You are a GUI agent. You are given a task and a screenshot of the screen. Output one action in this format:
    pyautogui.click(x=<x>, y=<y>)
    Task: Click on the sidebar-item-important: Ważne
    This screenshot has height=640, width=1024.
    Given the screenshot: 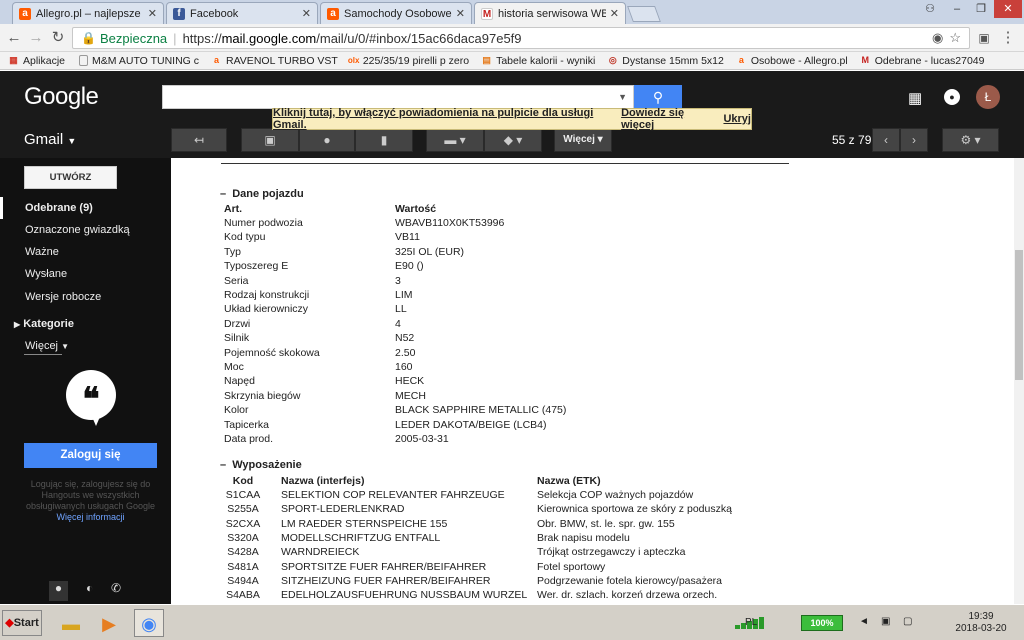 What is the action you would take?
    pyautogui.click(x=85, y=252)
    